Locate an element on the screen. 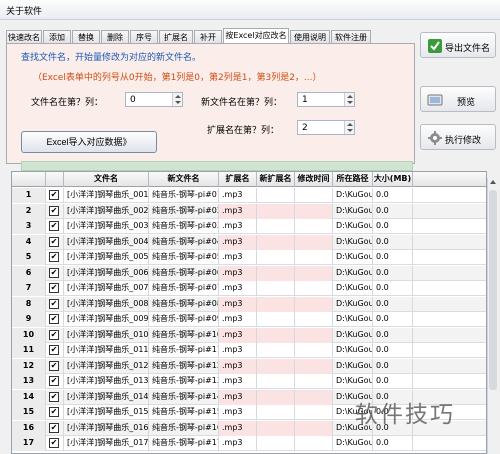  excel-import-button: Excel导入对应数据》 is located at coordinates (89, 142).